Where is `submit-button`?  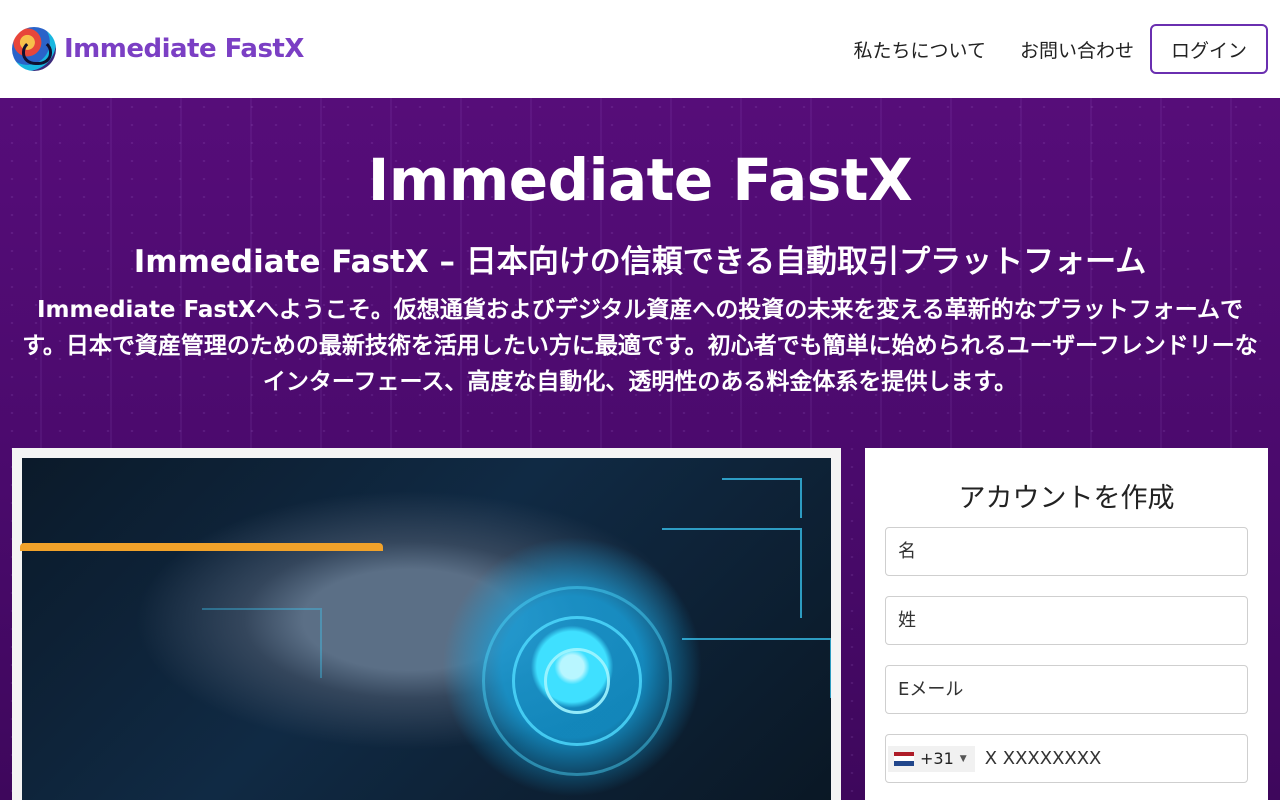 submit-button is located at coordinates (201, 547).